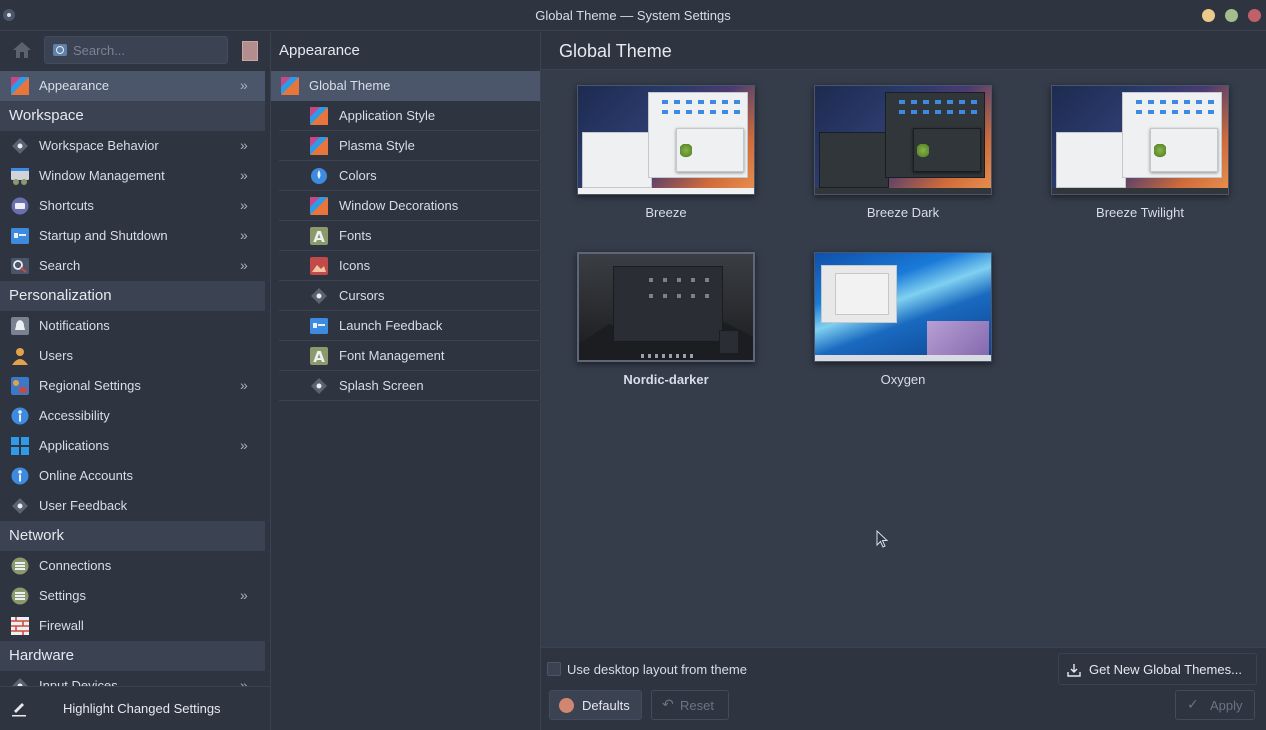 Image resolution: width=1266 pixels, height=730 pixels. I want to click on content-header: Global Theme, so click(903, 51).